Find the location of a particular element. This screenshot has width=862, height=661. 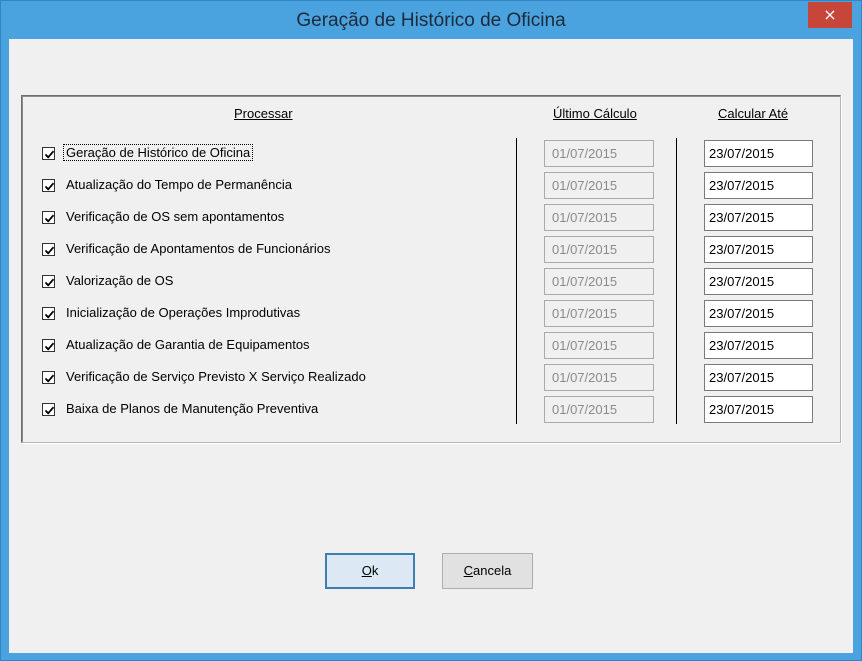

cancel-label: ancela is located at coordinates (492, 570).